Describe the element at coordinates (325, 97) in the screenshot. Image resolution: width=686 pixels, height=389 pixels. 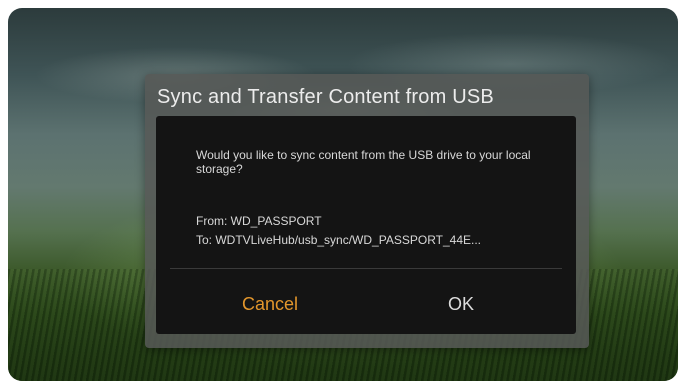
I see `dialog-title: Sync and Transfer Content from USB` at that location.